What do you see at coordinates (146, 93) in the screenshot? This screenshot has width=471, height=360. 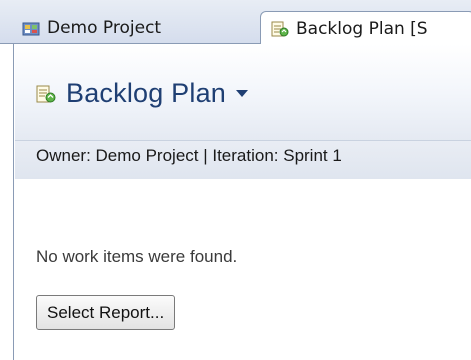 I see `page-title: Backlog Plan` at bounding box center [146, 93].